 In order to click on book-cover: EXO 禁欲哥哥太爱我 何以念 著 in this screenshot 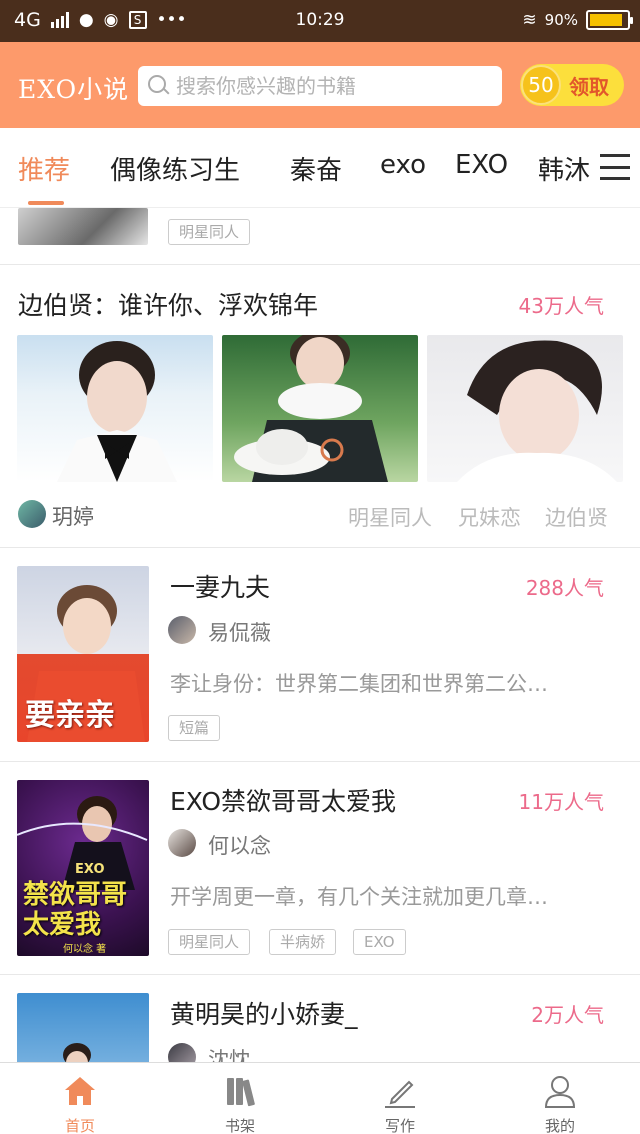, I will do `click(83, 868)`.